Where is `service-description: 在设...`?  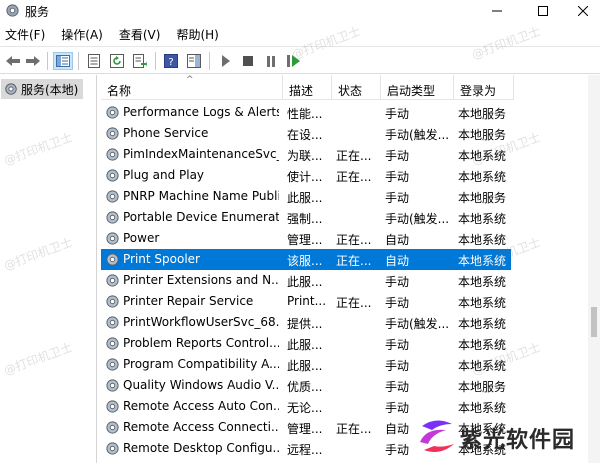 service-description: 在设... is located at coordinates (305, 135).